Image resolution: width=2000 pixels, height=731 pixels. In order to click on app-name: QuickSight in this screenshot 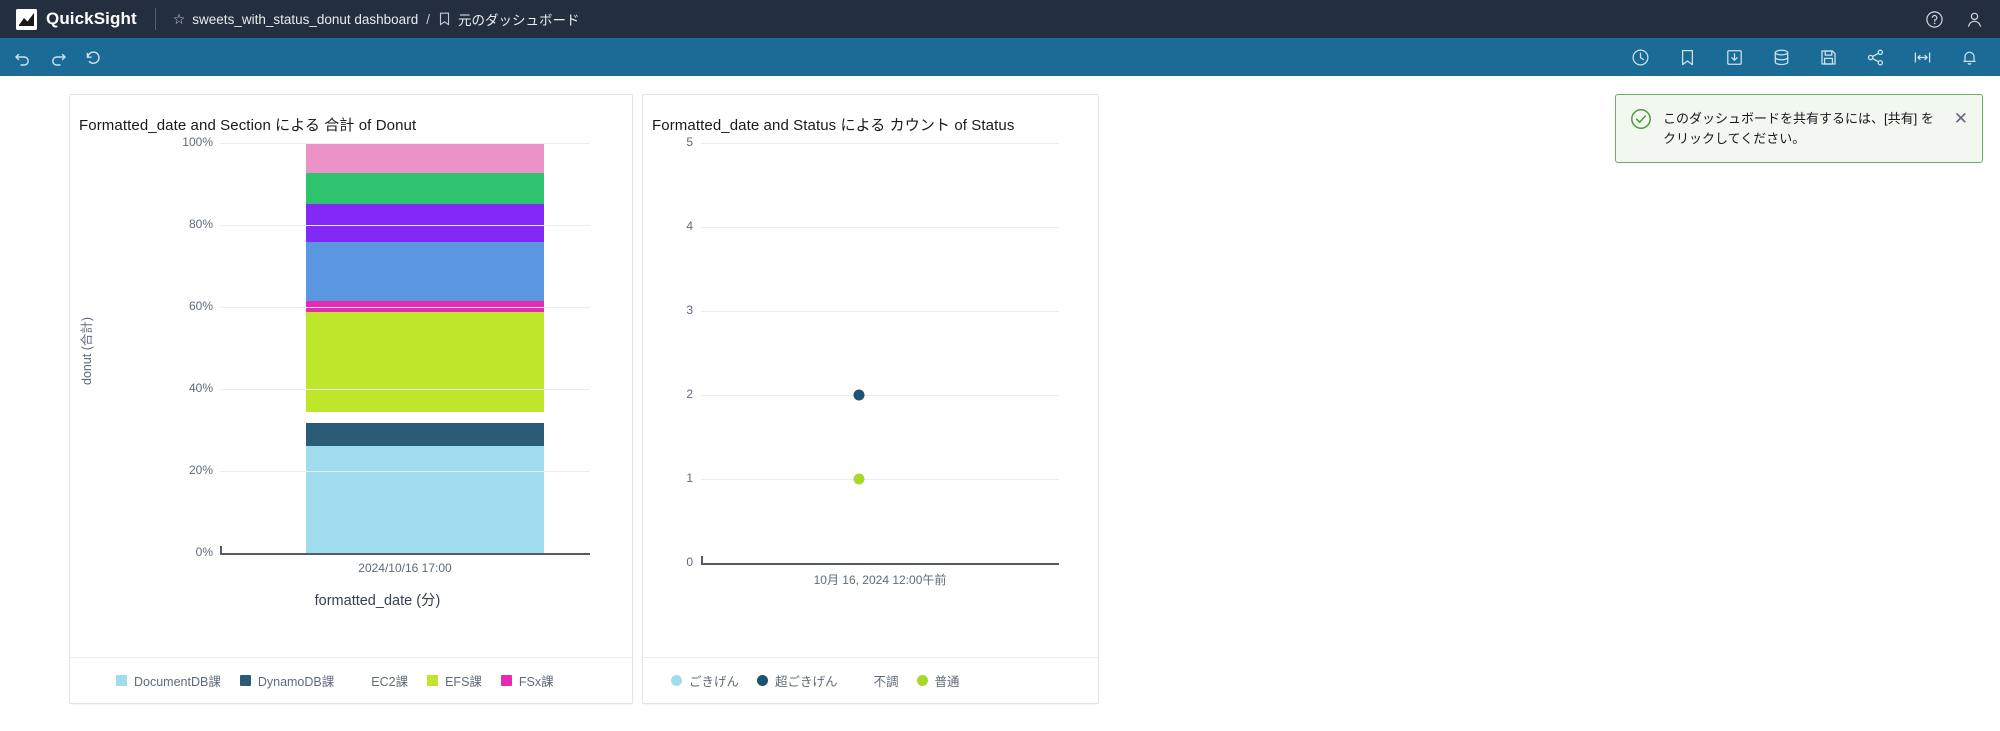, I will do `click(91, 18)`.